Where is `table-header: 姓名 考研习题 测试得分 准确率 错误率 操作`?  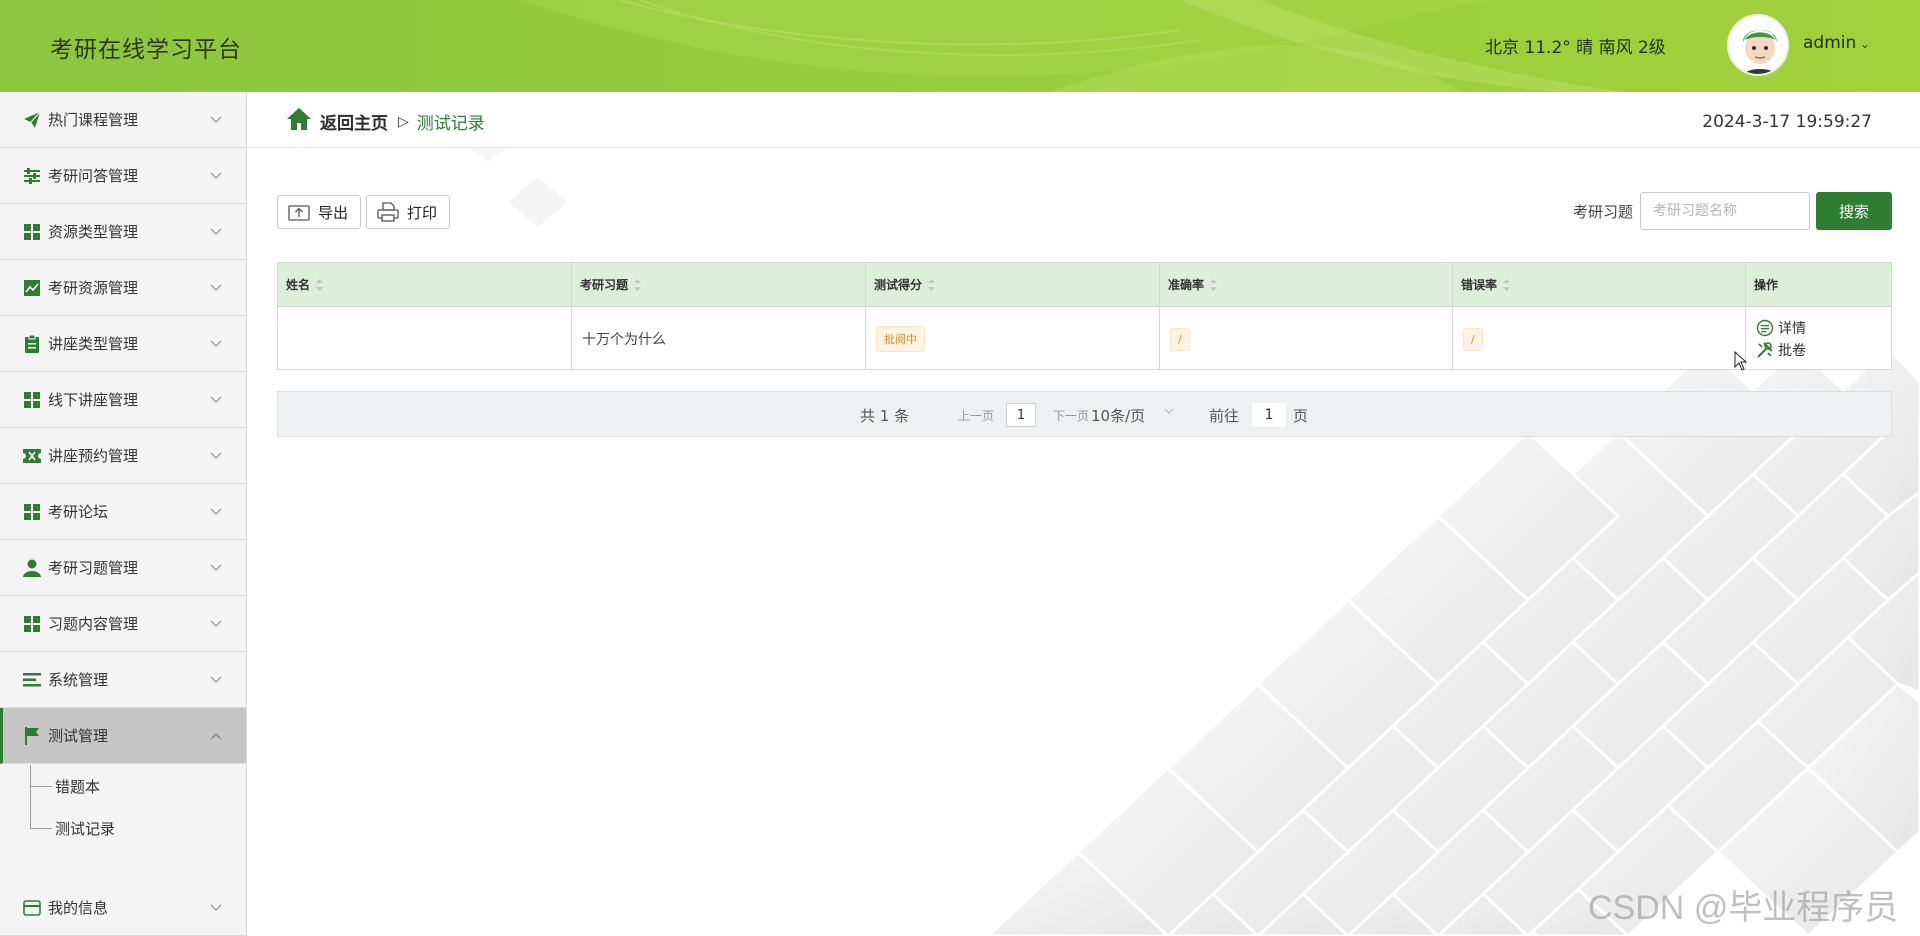
table-header: 姓名 考研习题 测试得分 准确率 错误率 操作 is located at coordinates (1084, 285).